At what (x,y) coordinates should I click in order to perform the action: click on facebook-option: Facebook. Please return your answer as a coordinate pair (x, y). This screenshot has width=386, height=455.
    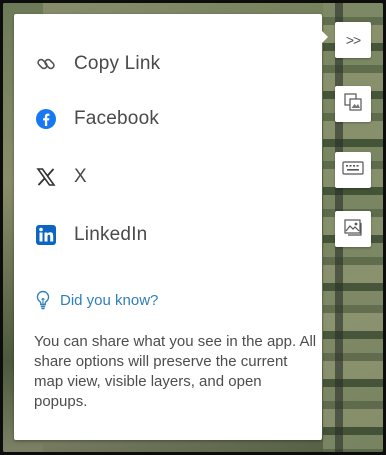
    Looking at the image, I should click on (164, 119).